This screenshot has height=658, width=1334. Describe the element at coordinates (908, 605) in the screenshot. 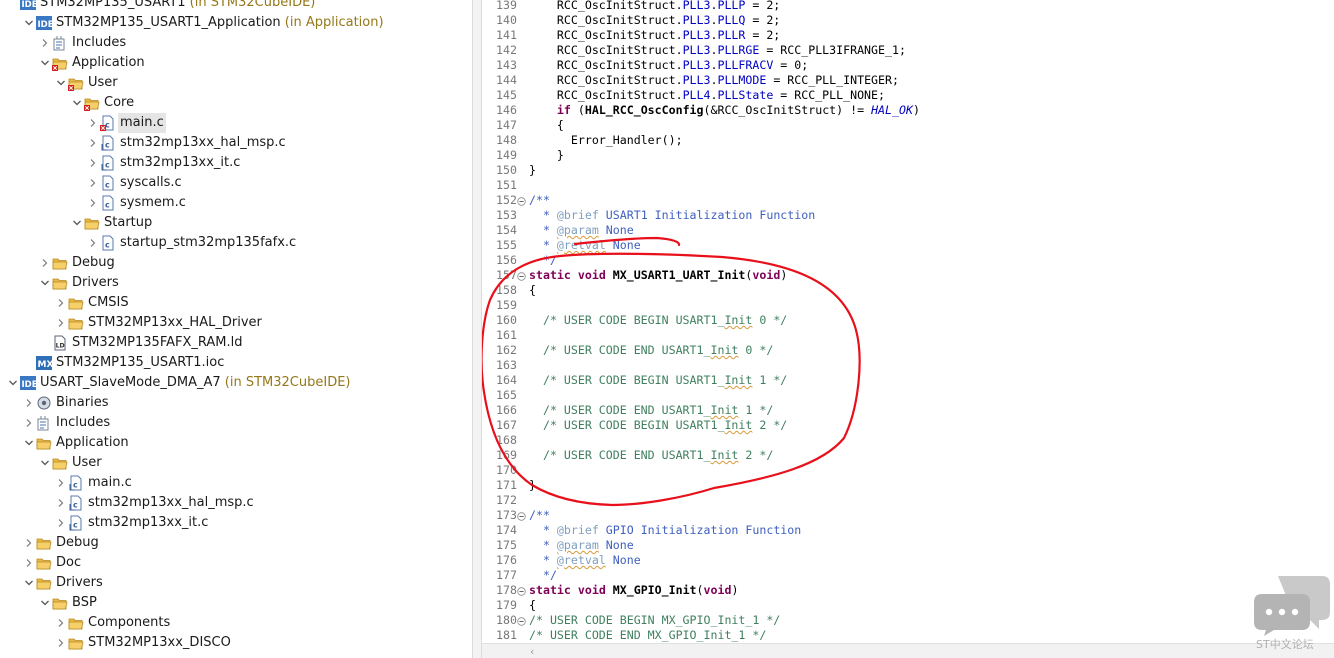

I see `code-line: 179 {` at that location.